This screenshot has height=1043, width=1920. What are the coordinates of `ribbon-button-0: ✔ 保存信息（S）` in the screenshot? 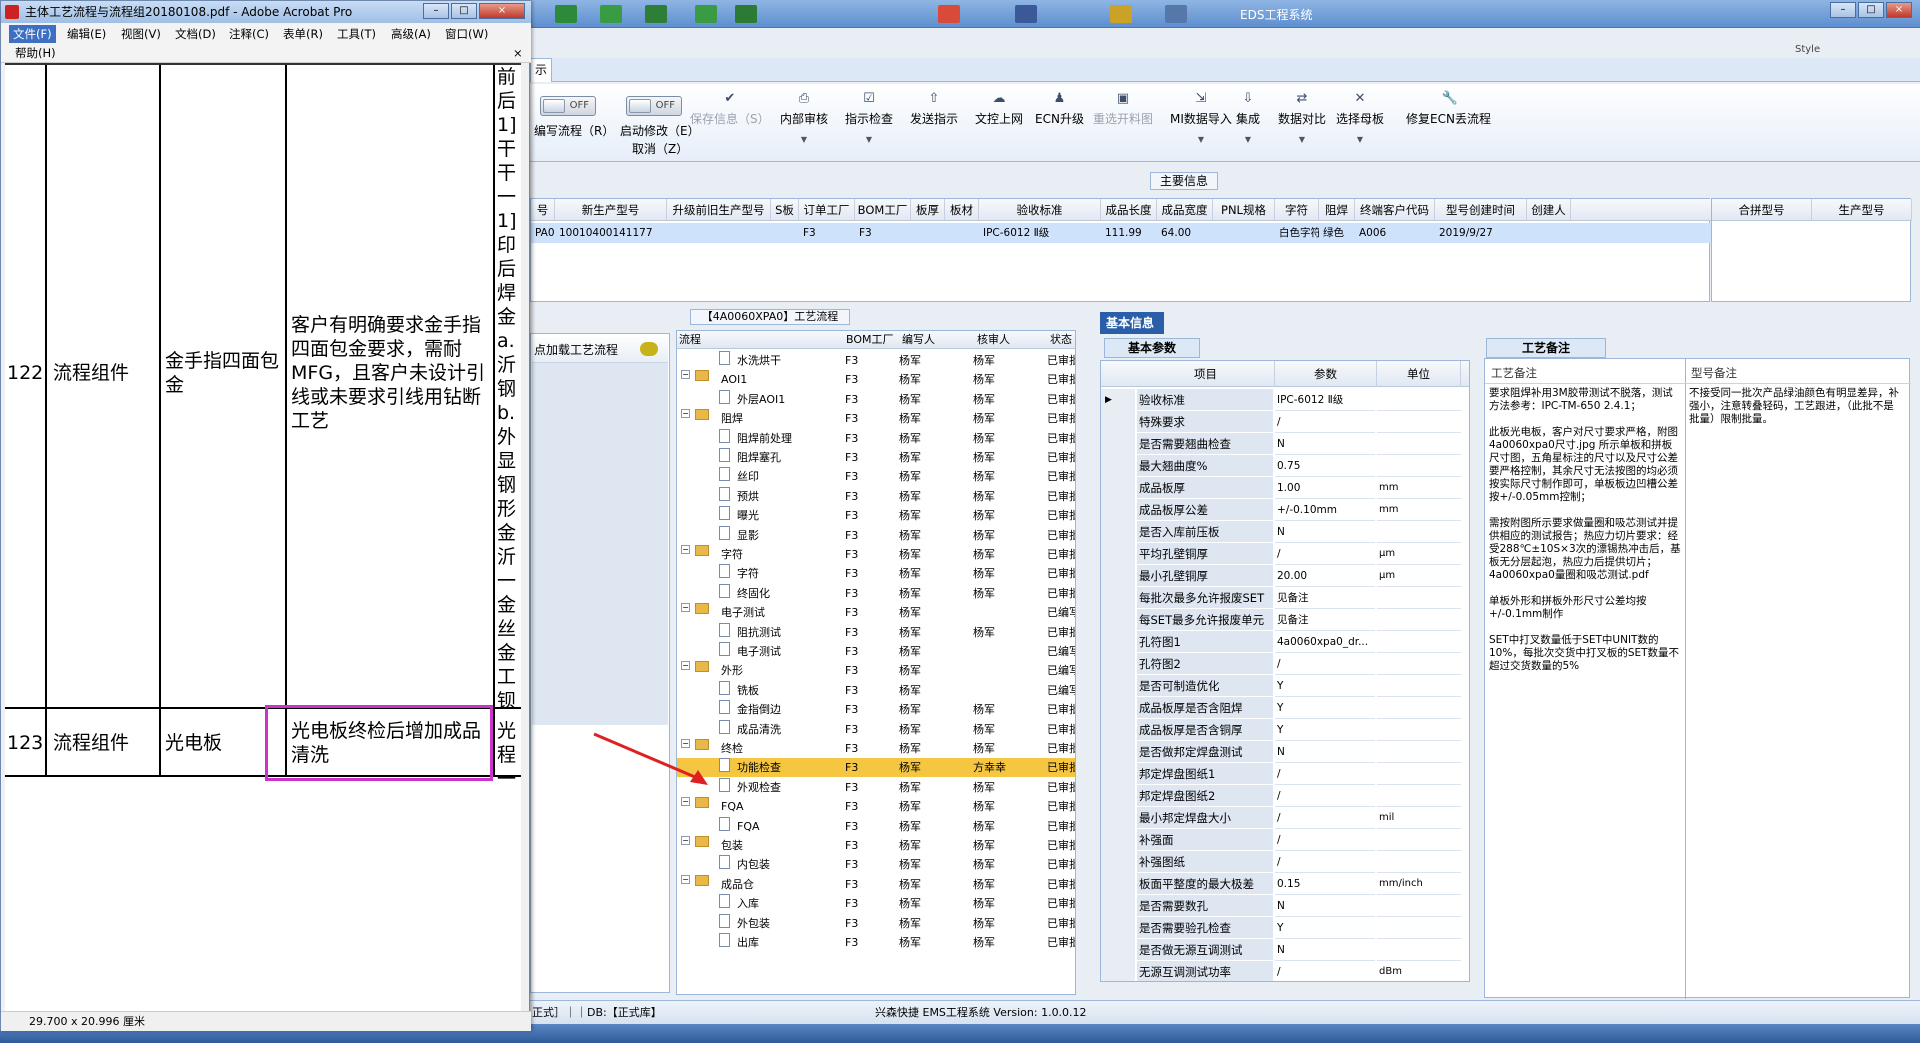 It's located at (730, 121).